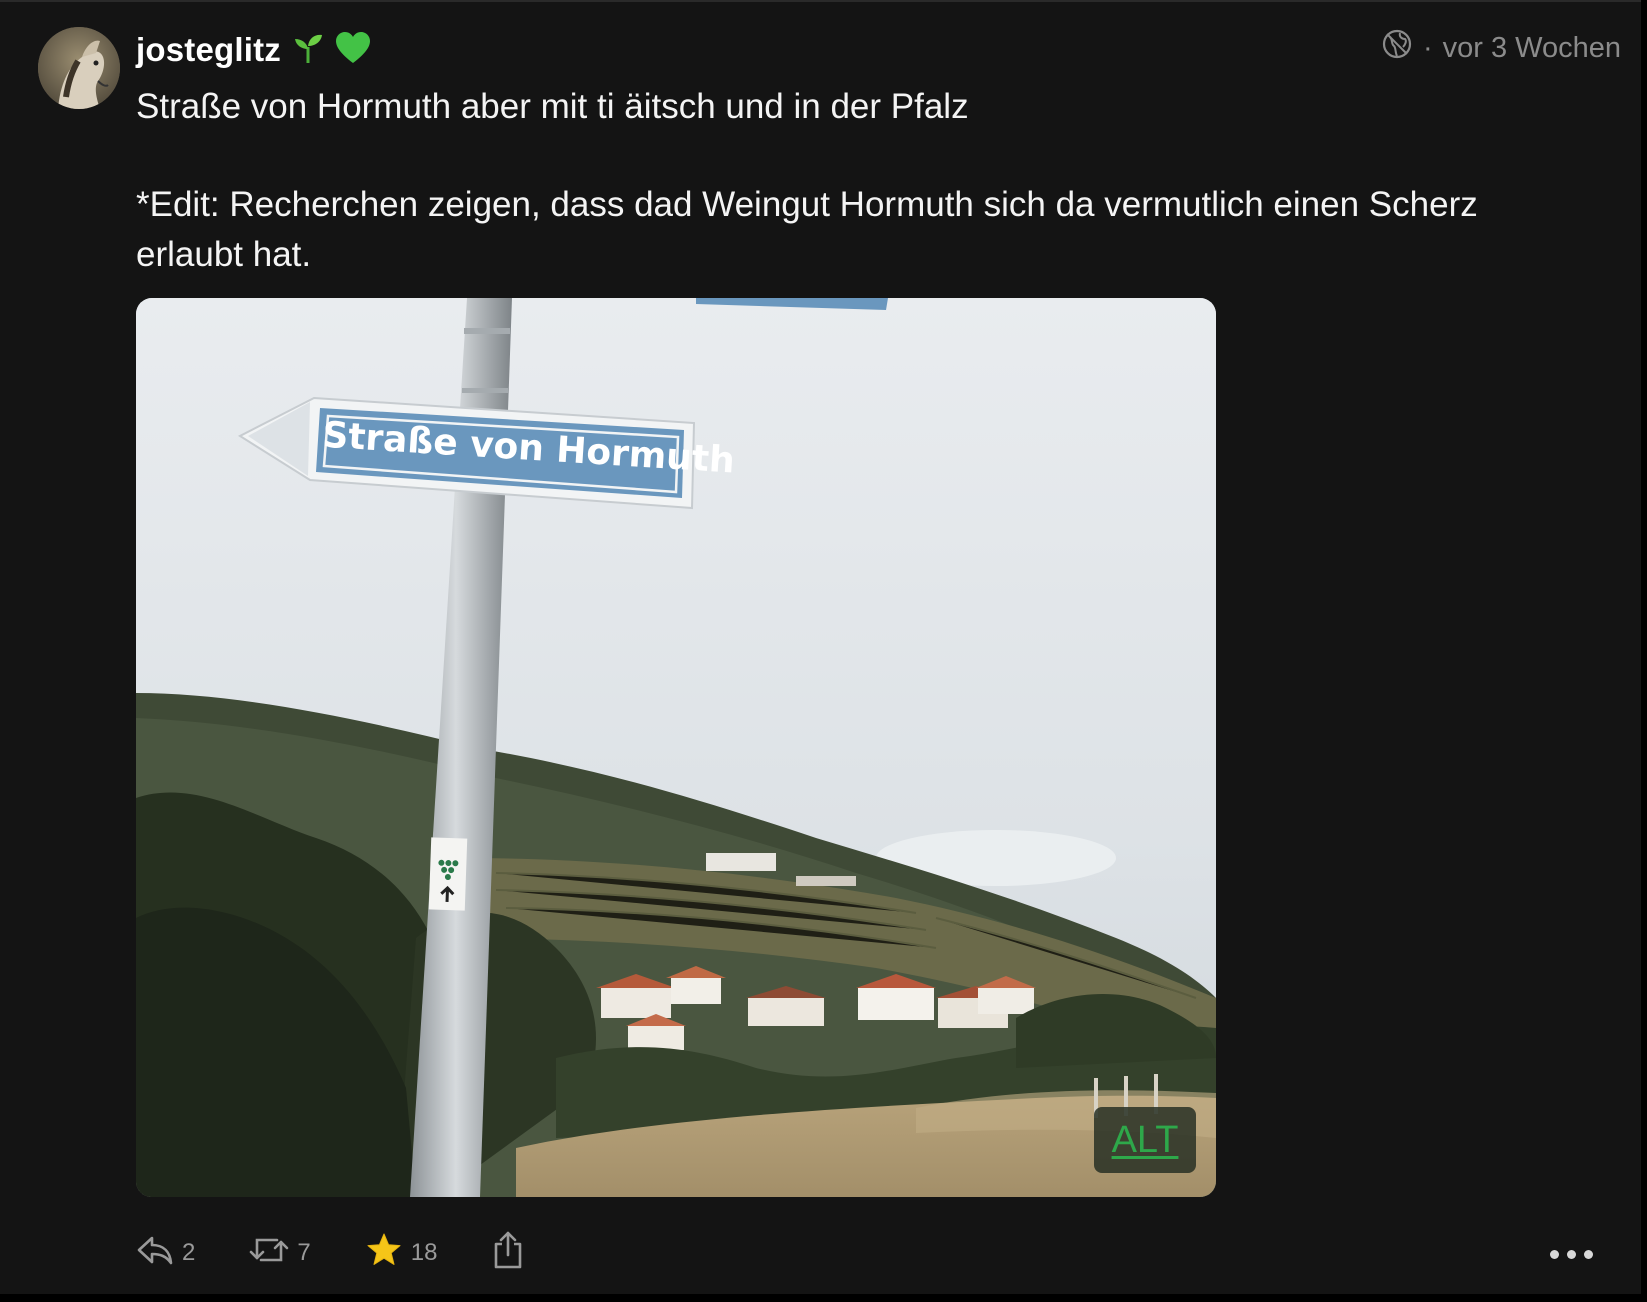  I want to click on reply-button: 2, so click(165, 1253).